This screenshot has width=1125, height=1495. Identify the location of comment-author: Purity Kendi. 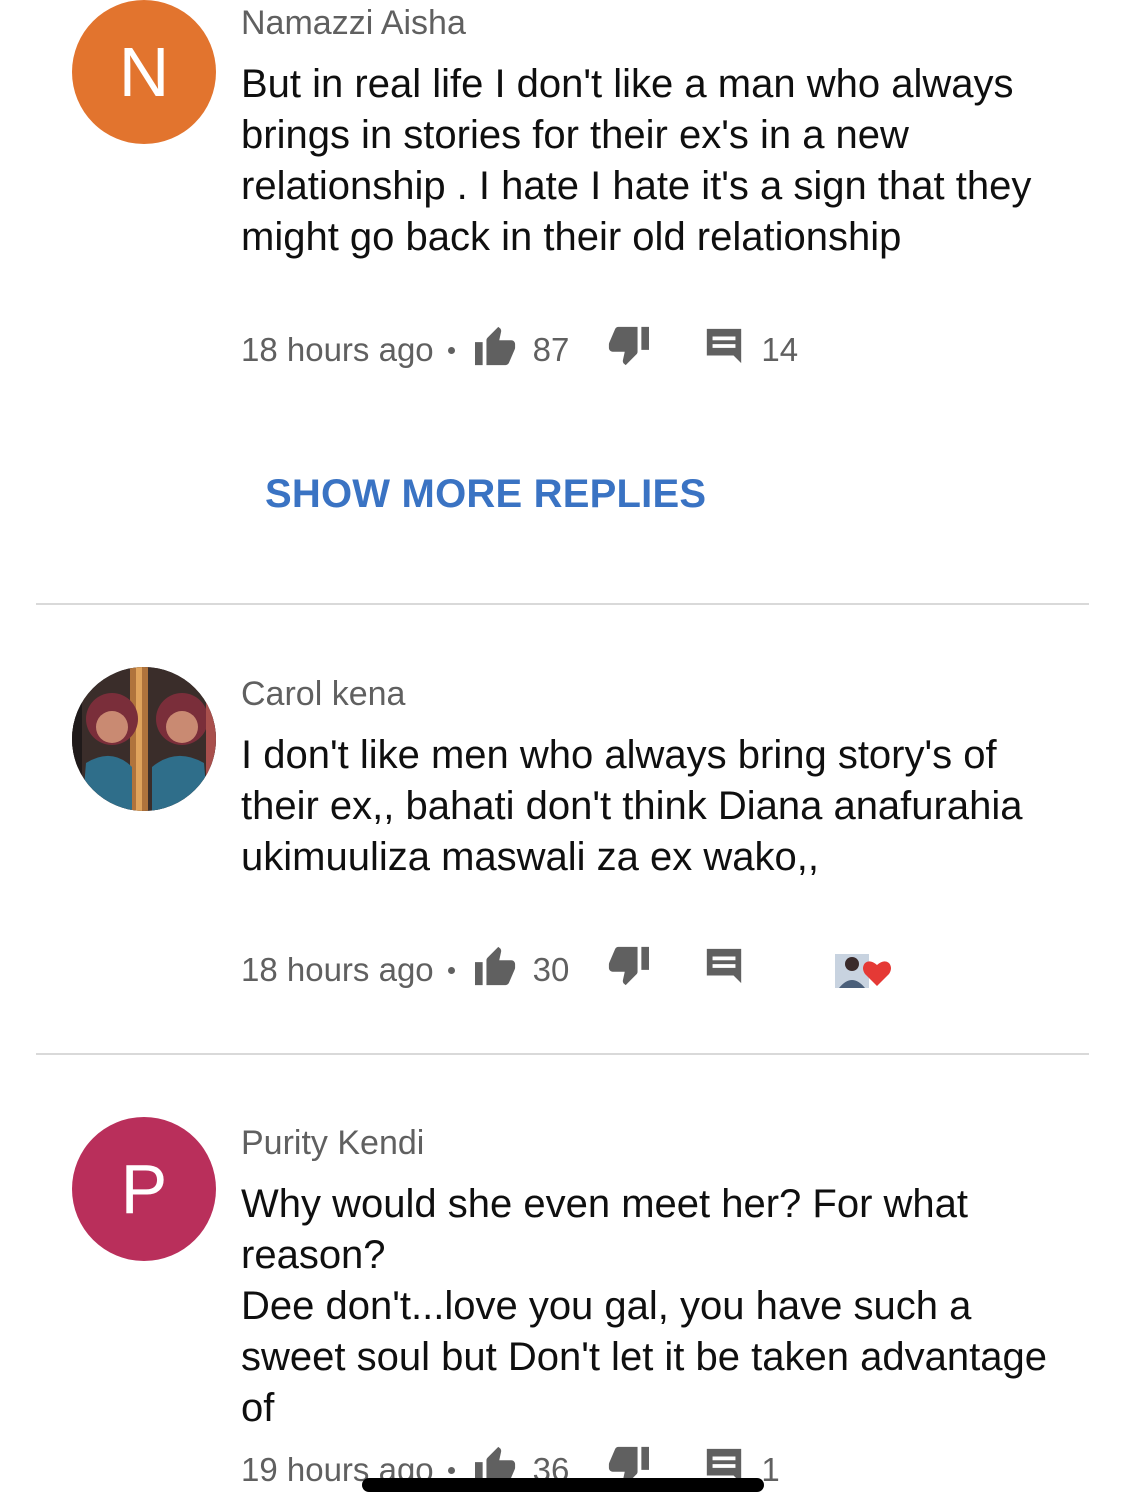
(332, 1143).